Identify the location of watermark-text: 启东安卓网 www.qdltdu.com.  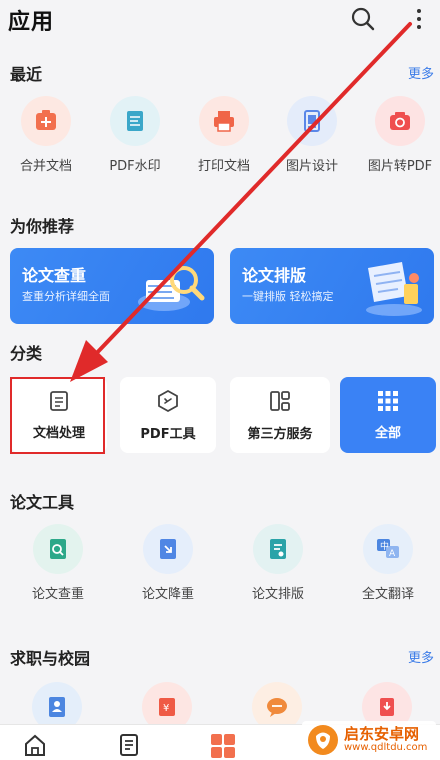
(386, 738).